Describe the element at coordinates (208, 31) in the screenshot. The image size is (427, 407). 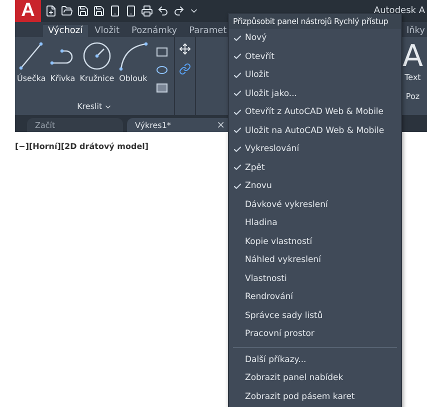
I see `ribbon-tab: Paramet` at that location.